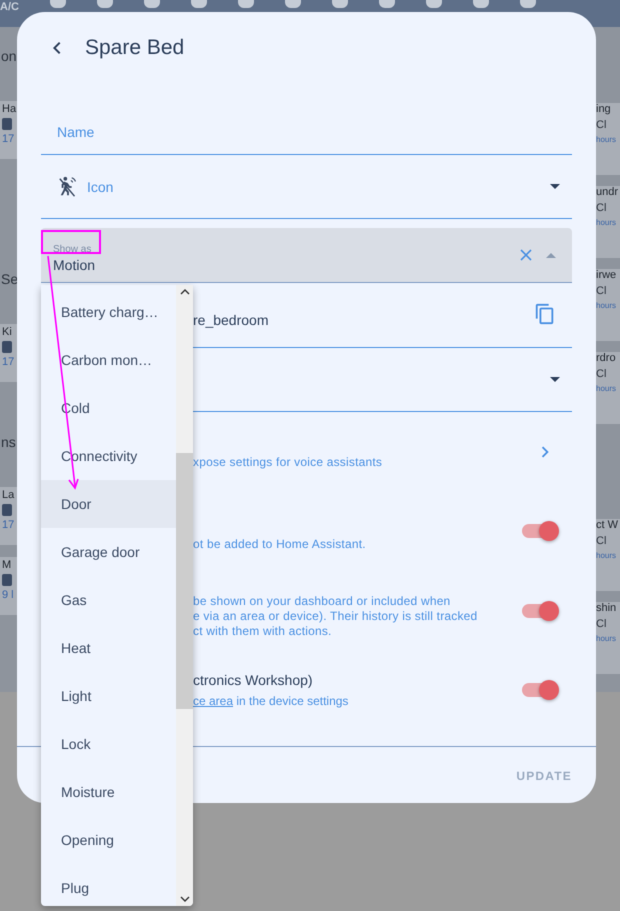 Image resolution: width=620 pixels, height=911 pixels. Describe the element at coordinates (8, 595) in the screenshot. I see `card-meta: 9 l` at that location.